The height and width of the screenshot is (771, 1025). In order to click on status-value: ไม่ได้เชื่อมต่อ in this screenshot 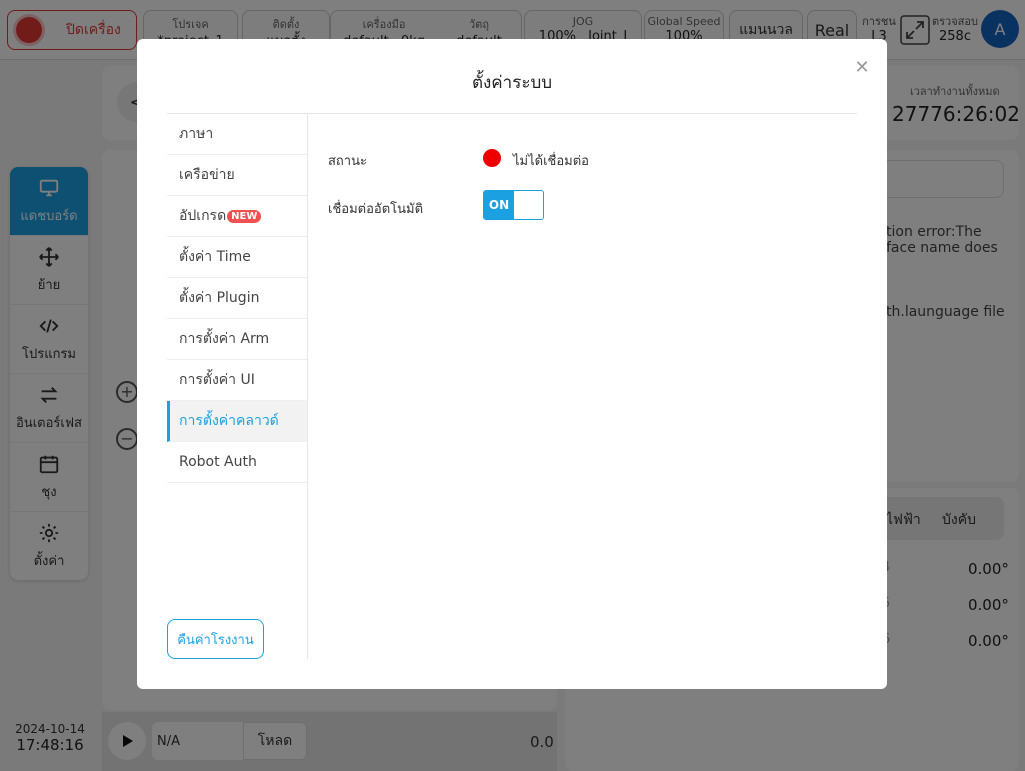, I will do `click(551, 161)`.